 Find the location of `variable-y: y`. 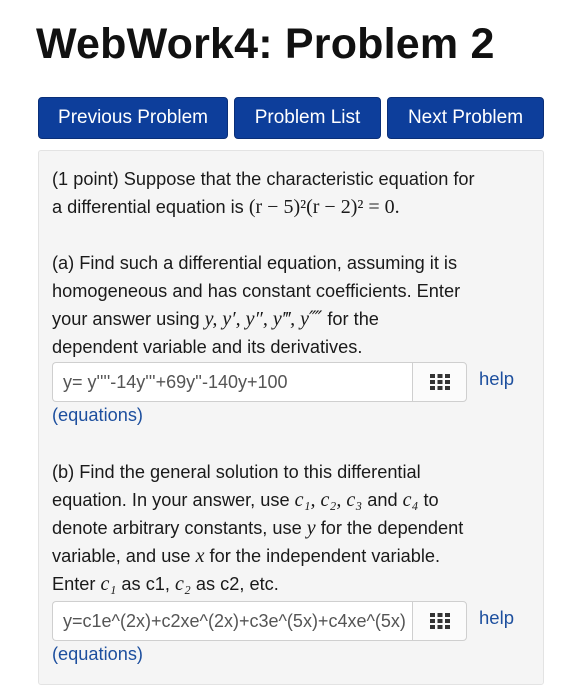

variable-y: y is located at coordinates (311, 528).